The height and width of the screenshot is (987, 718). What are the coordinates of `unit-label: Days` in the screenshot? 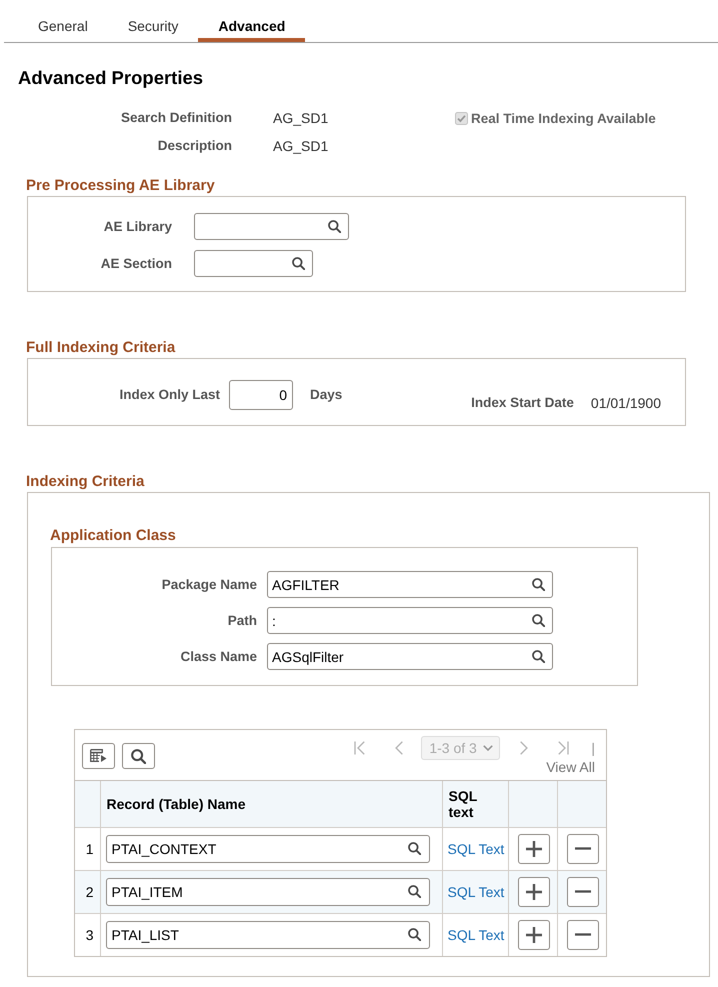 It's located at (326, 395).